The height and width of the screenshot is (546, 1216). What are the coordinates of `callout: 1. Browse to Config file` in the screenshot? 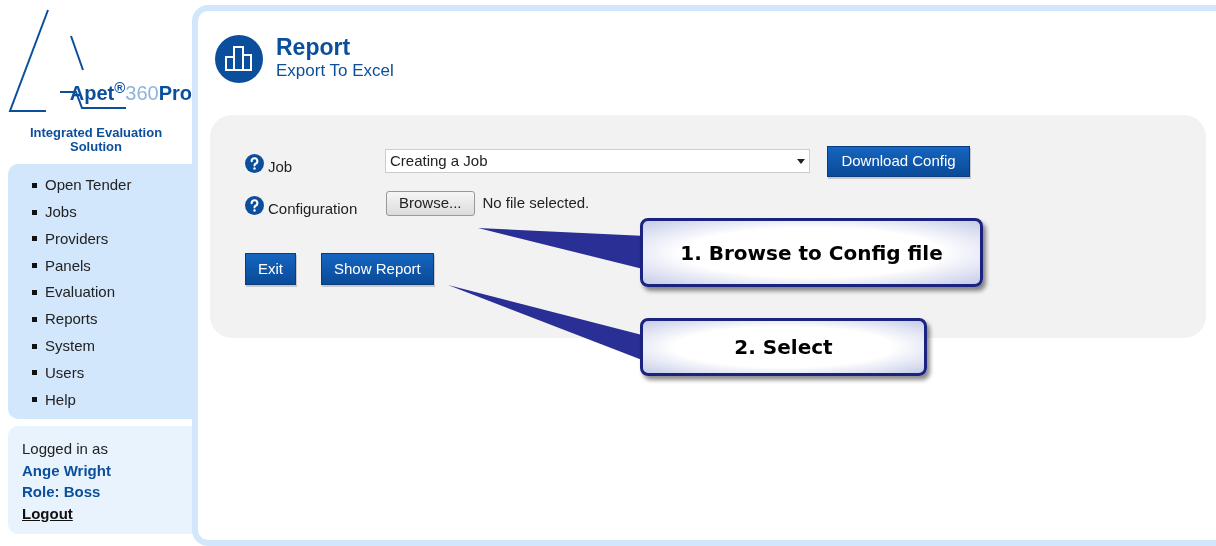 It's located at (811, 252).